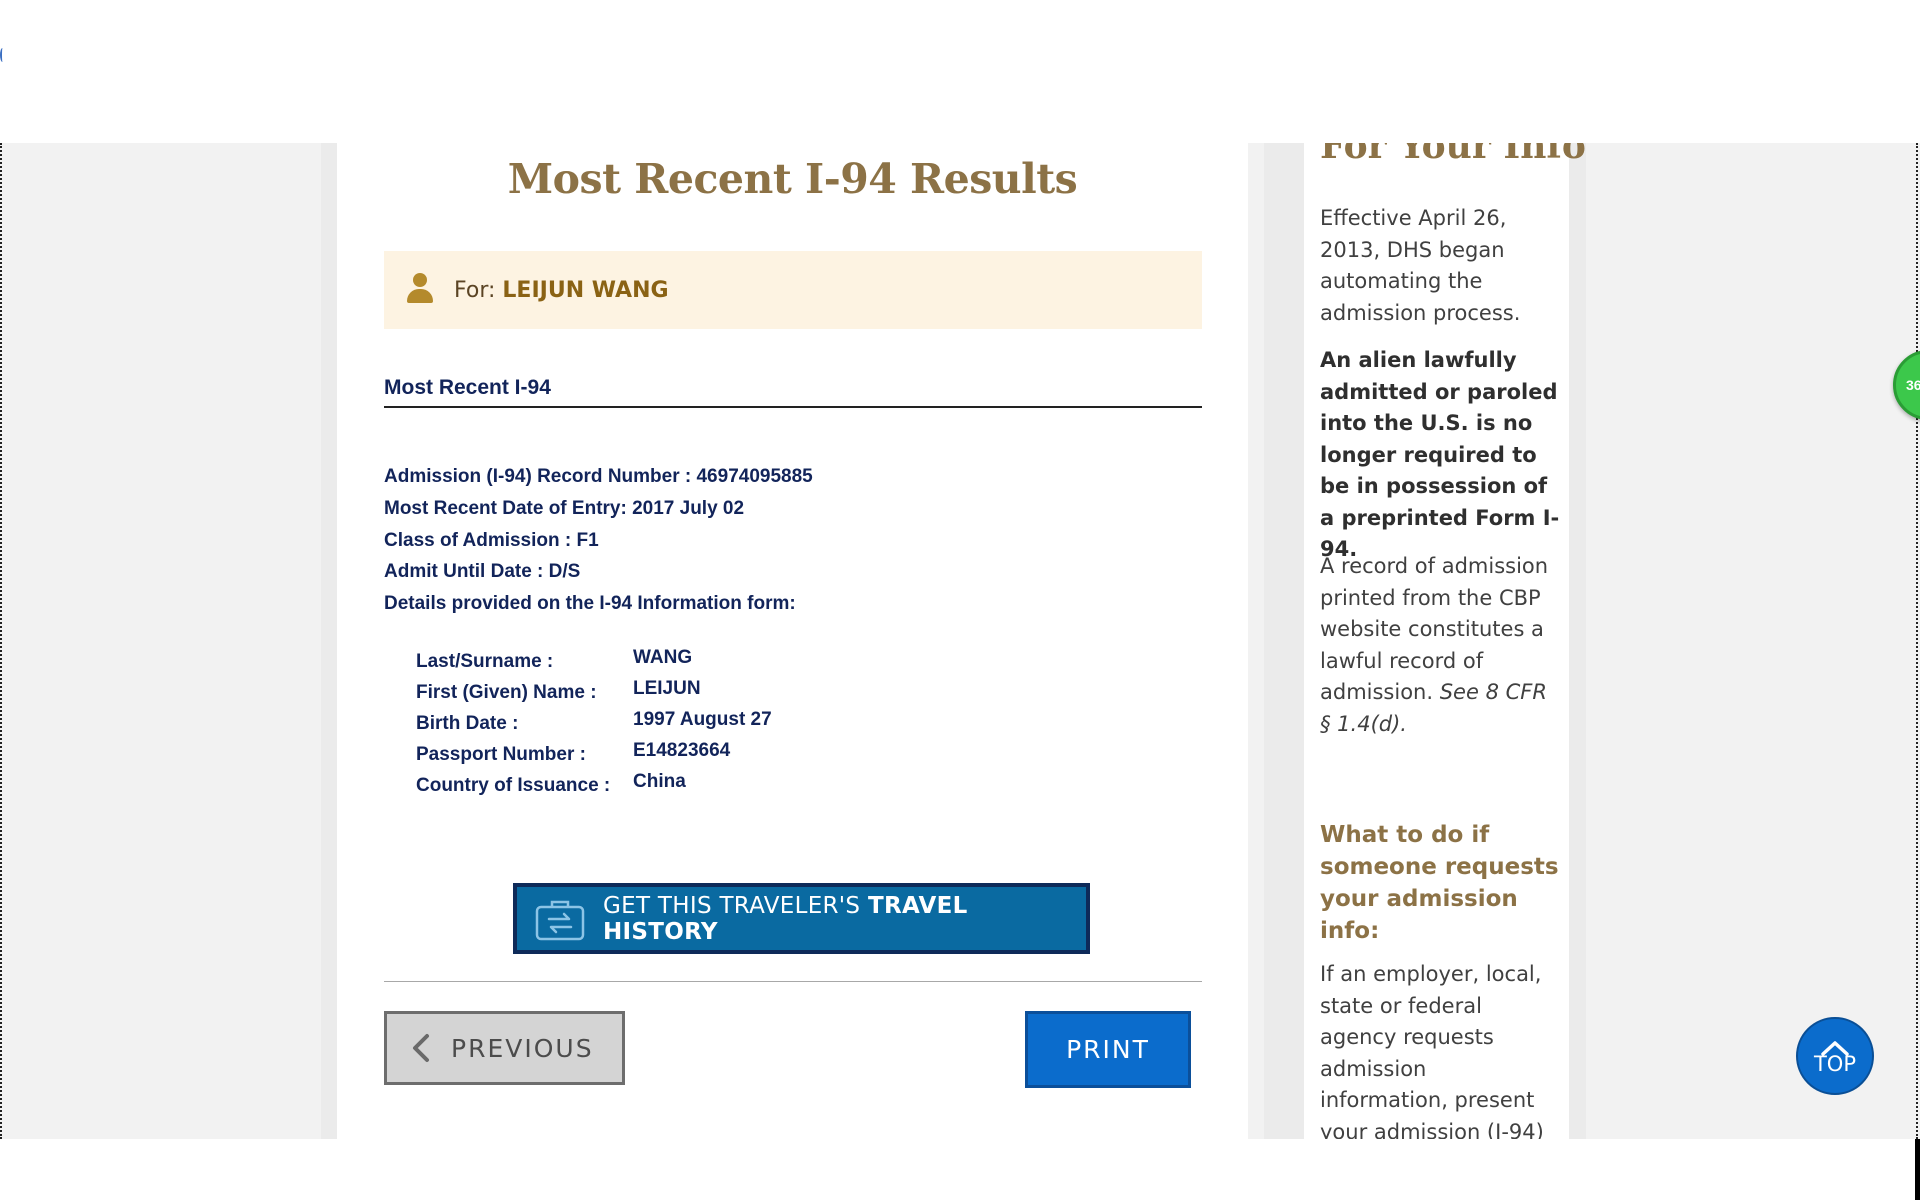  What do you see at coordinates (478, 290) in the screenshot?
I see `for-prefix: For:` at bounding box center [478, 290].